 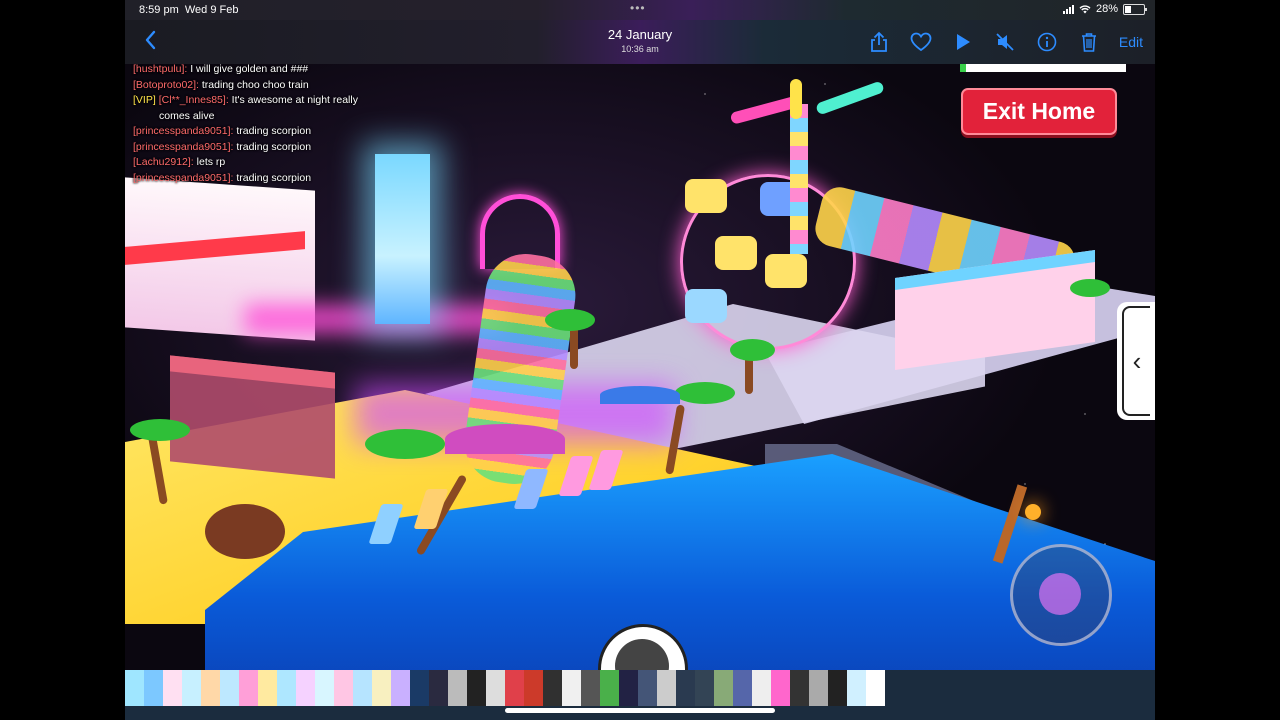 I want to click on share-icon, so click(x=879, y=42).